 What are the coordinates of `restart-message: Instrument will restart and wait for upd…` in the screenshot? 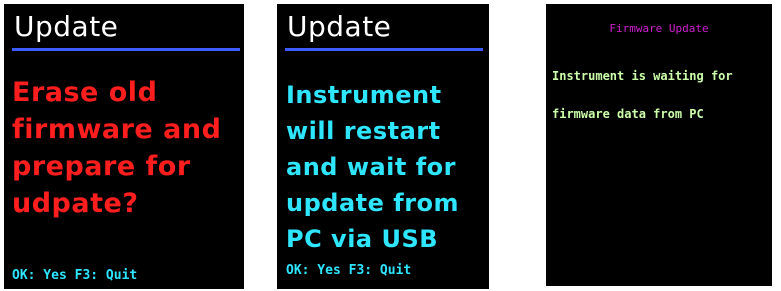 It's located at (373, 167).